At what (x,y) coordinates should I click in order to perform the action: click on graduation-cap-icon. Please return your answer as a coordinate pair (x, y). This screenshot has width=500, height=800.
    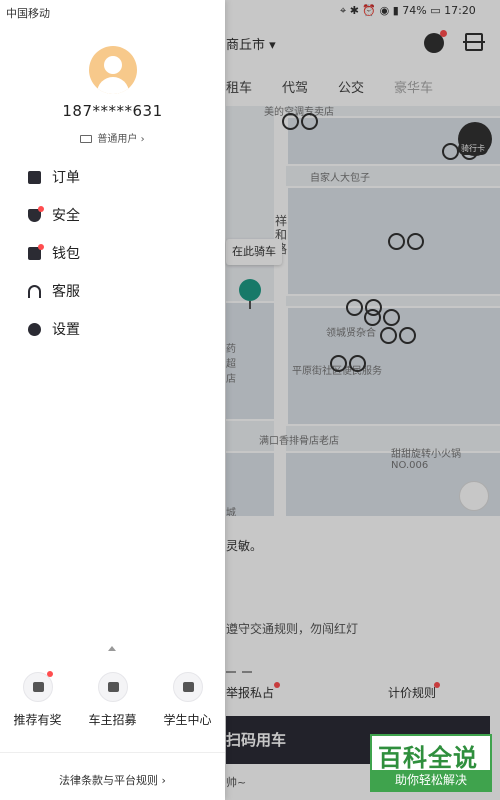
    Looking at the image, I should click on (187, 687).